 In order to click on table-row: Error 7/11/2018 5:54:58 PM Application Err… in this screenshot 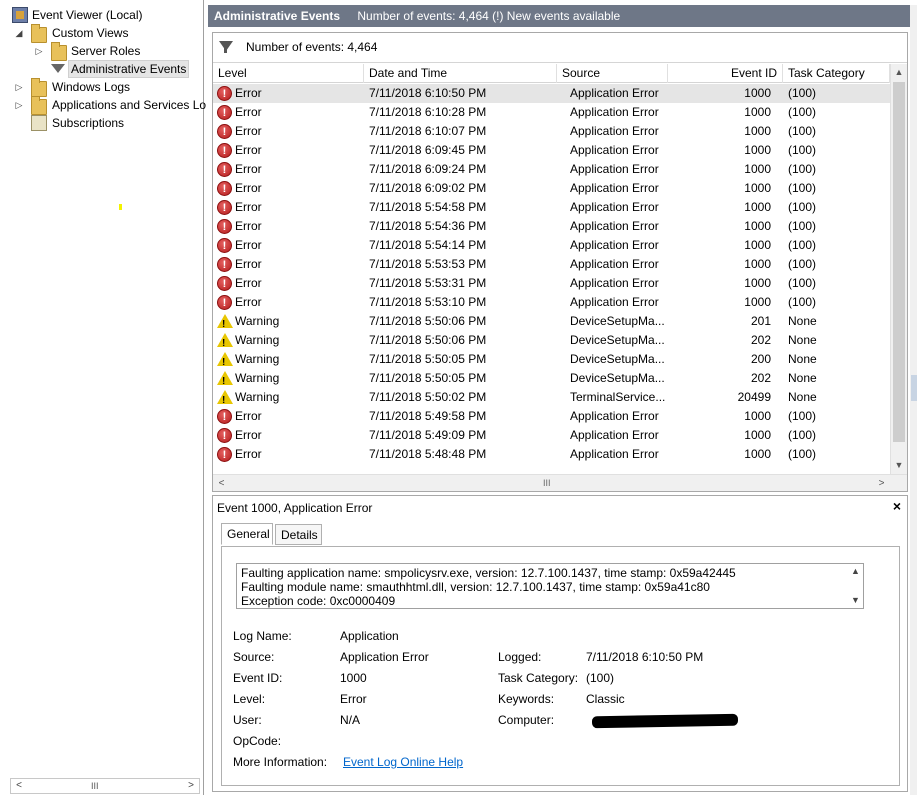, I will do `click(551, 208)`.